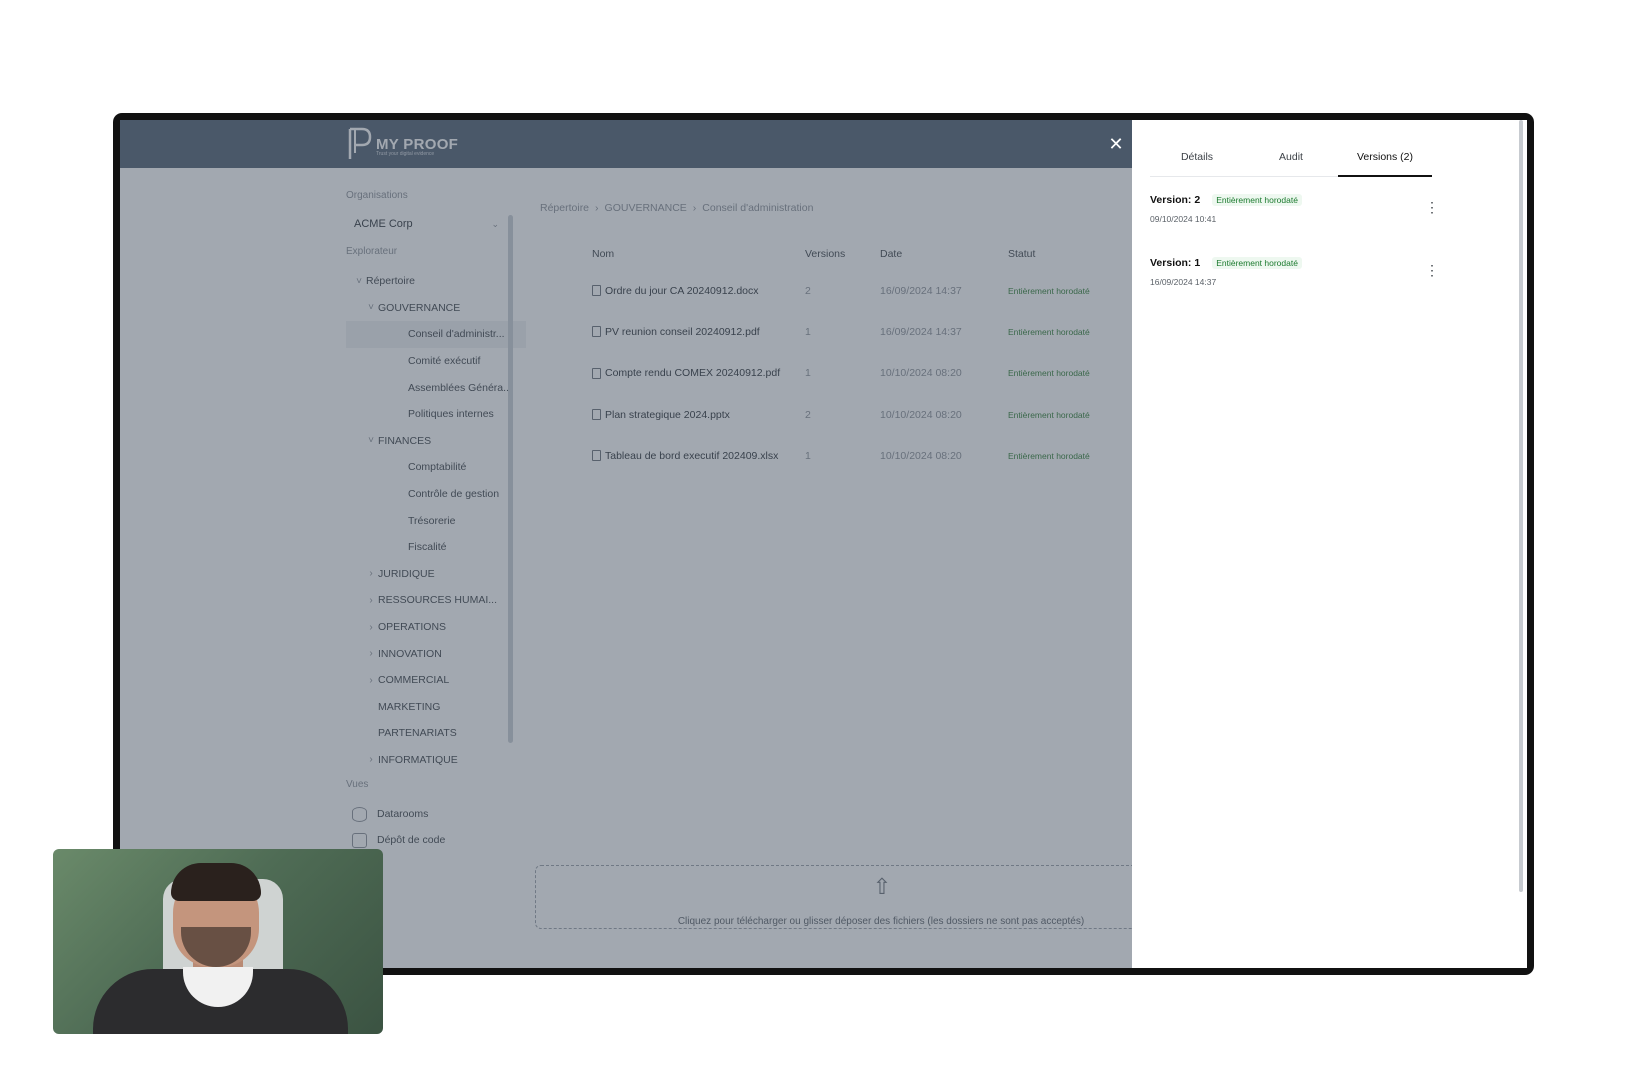 The height and width of the screenshot is (1080, 1634). Describe the element at coordinates (1385, 157) in the screenshot. I see `tab-versions: Versions (2)` at that location.